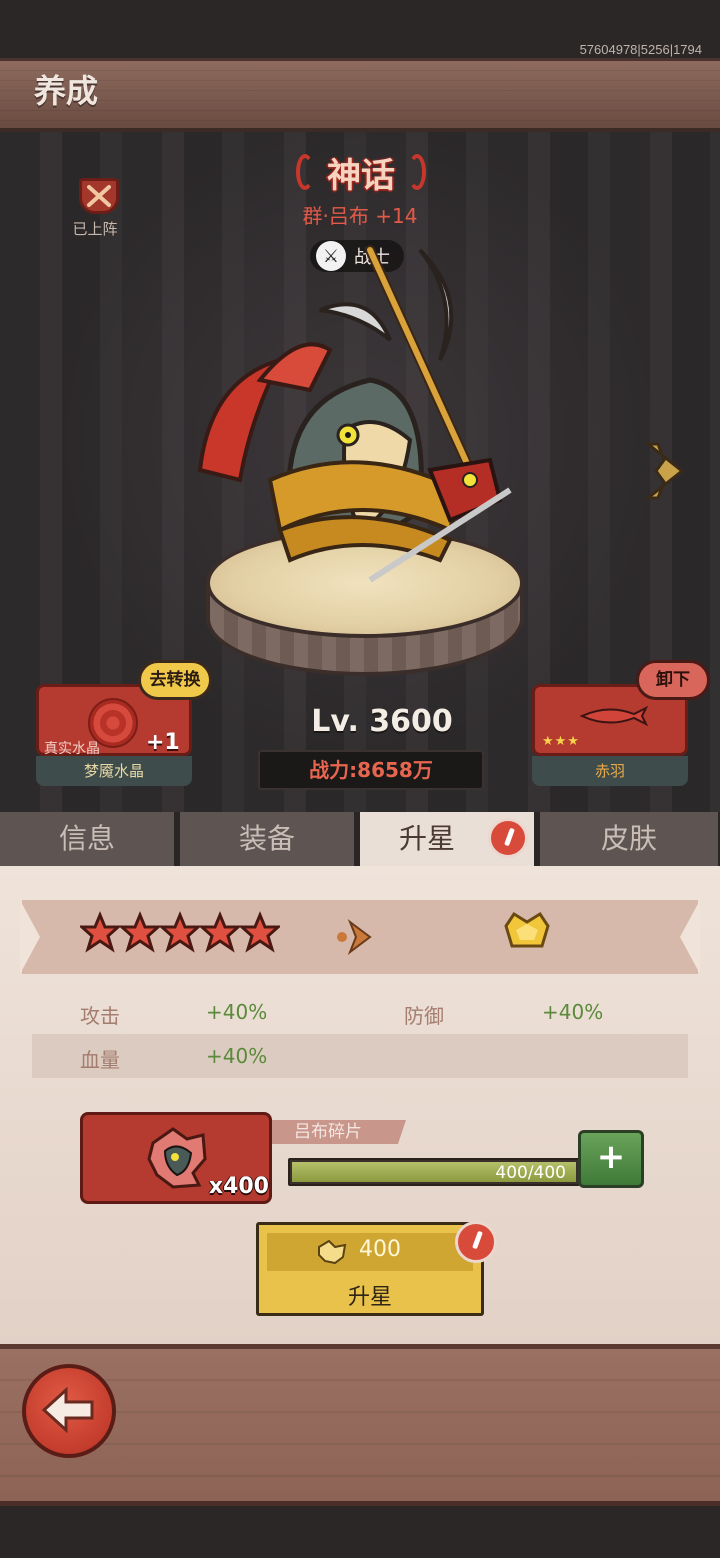  What do you see at coordinates (360, 1532) in the screenshot?
I see `bottom-strip` at bounding box center [360, 1532].